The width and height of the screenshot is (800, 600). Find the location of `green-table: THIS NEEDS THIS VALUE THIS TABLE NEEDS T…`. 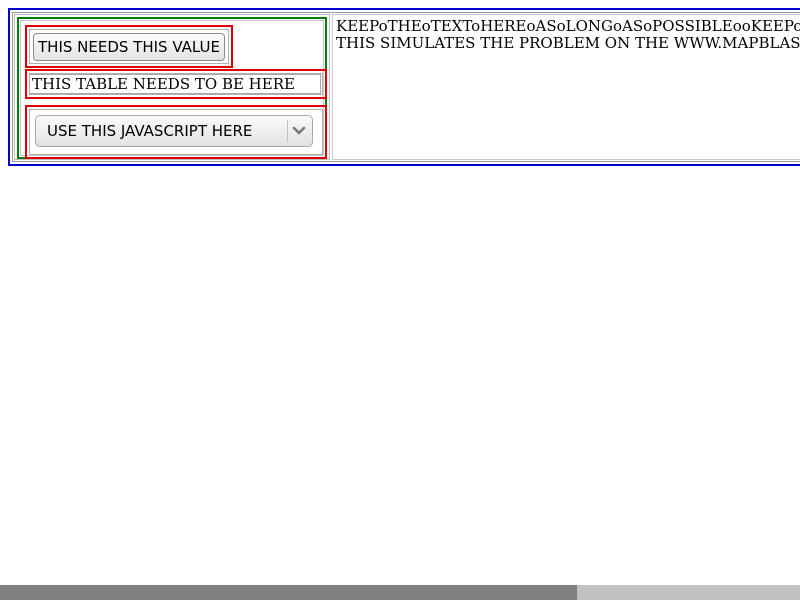

green-table: THIS NEEDS THIS VALUE THIS TABLE NEEDS T… is located at coordinates (172, 88).